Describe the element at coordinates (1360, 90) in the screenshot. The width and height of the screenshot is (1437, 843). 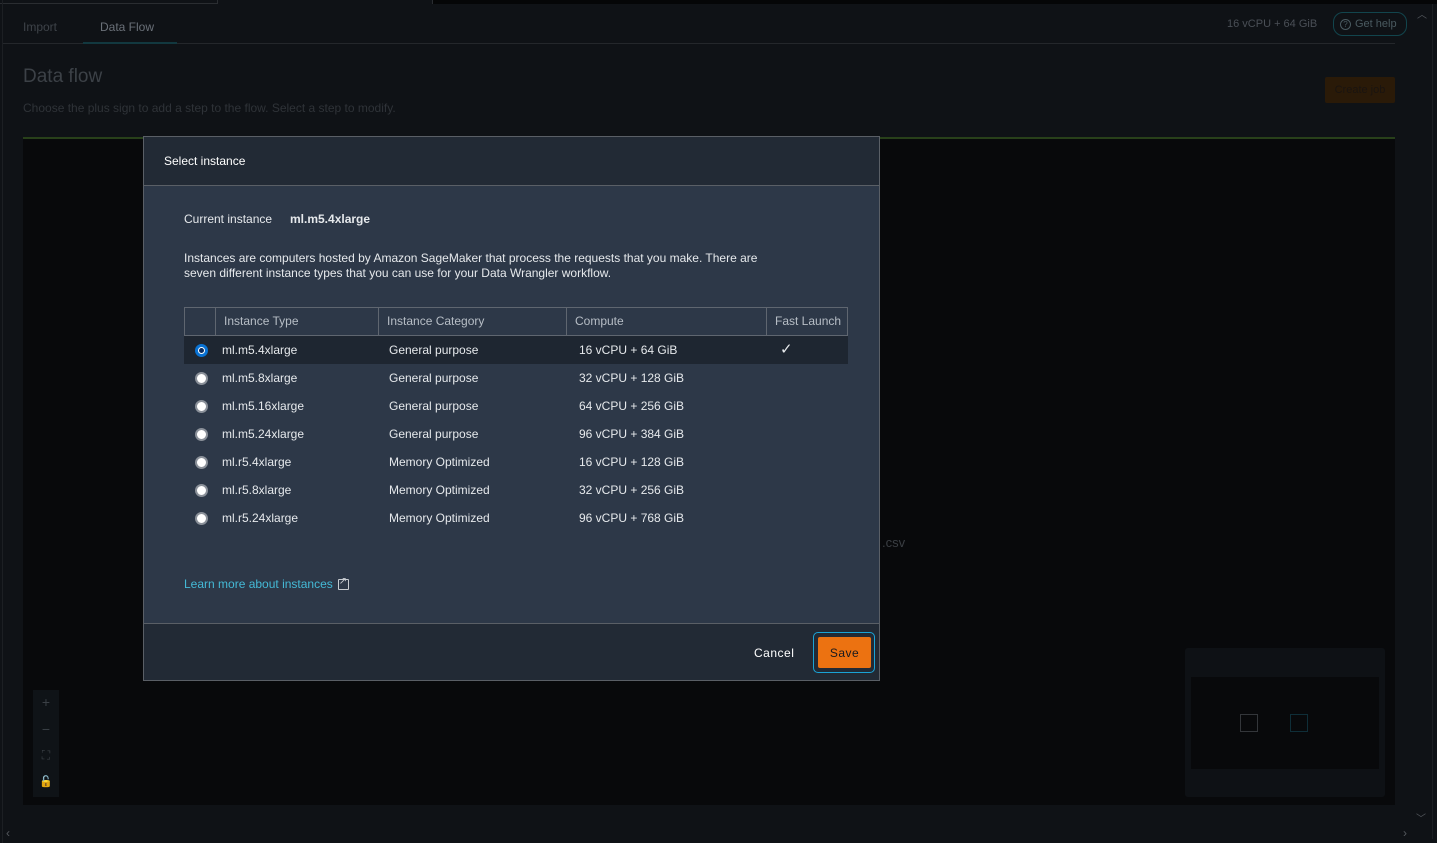
I see `create-job-button: Create job` at that location.